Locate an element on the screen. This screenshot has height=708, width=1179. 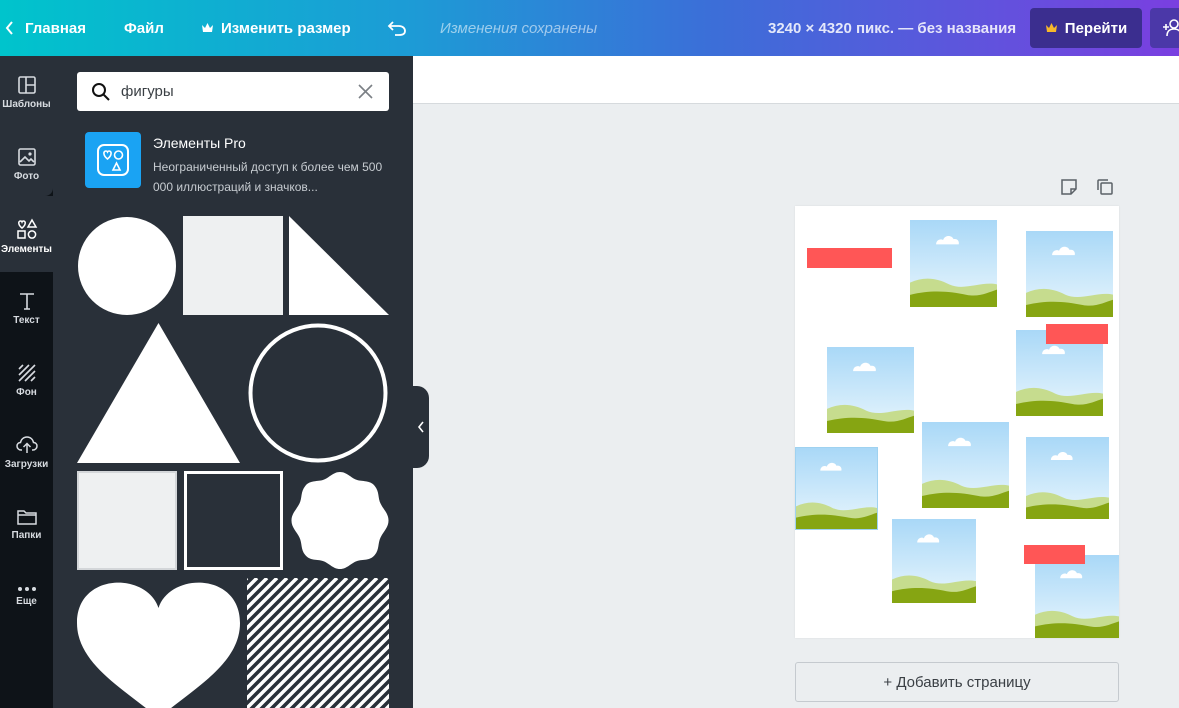
rail-item-elements: Элементы is located at coordinates (26, 236).